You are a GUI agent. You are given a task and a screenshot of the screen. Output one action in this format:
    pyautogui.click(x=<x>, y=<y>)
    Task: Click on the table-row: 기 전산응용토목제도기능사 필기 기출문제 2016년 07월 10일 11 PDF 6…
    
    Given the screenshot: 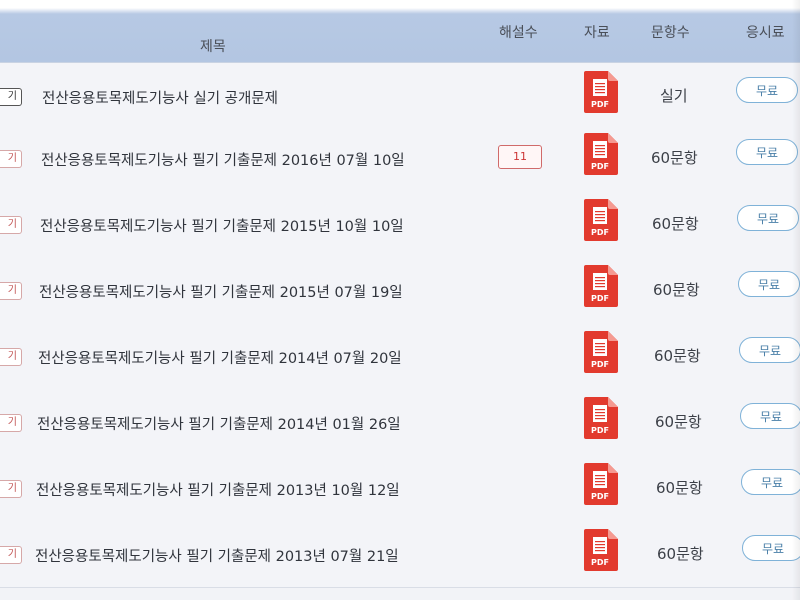 What is the action you would take?
    pyautogui.click(x=400, y=158)
    